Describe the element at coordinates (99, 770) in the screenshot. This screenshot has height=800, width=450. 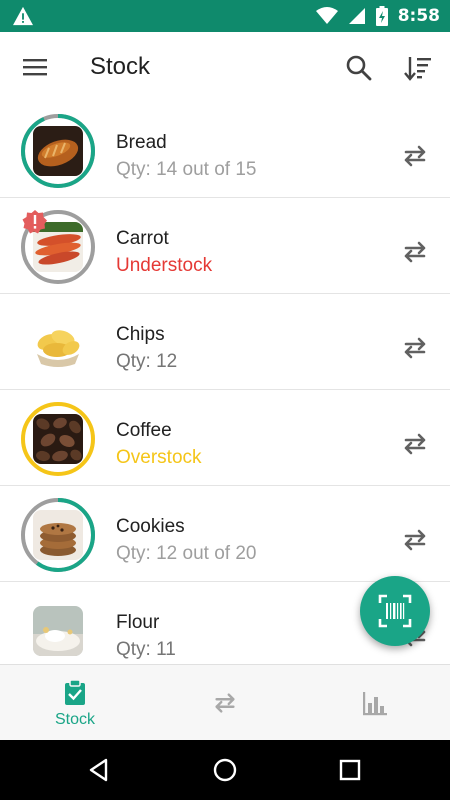
I see `back-icon` at that location.